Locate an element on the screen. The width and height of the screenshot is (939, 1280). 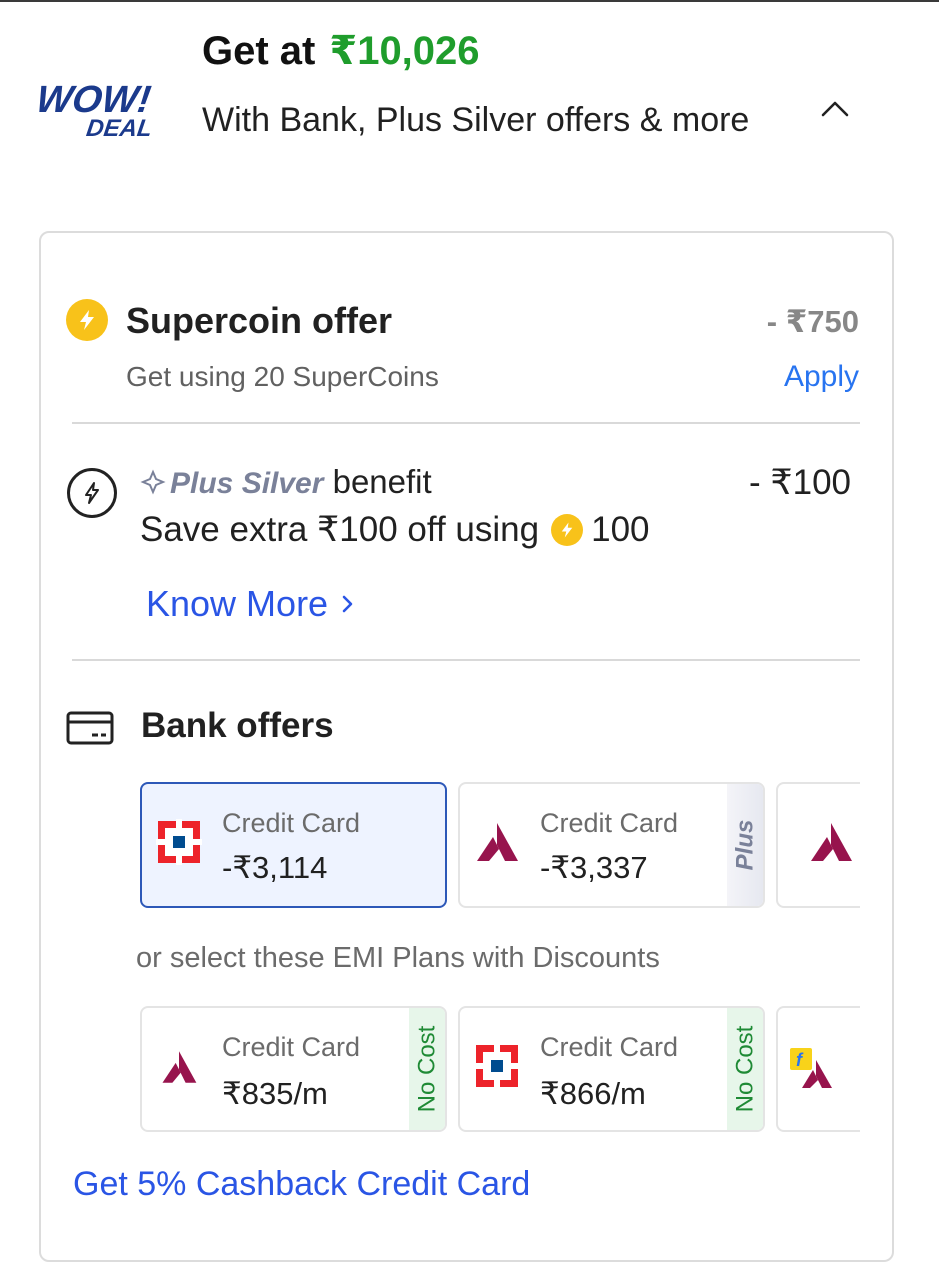
bank-offer-card-axis: Credit Card -₹3,337 Plus is located at coordinates (611, 845).